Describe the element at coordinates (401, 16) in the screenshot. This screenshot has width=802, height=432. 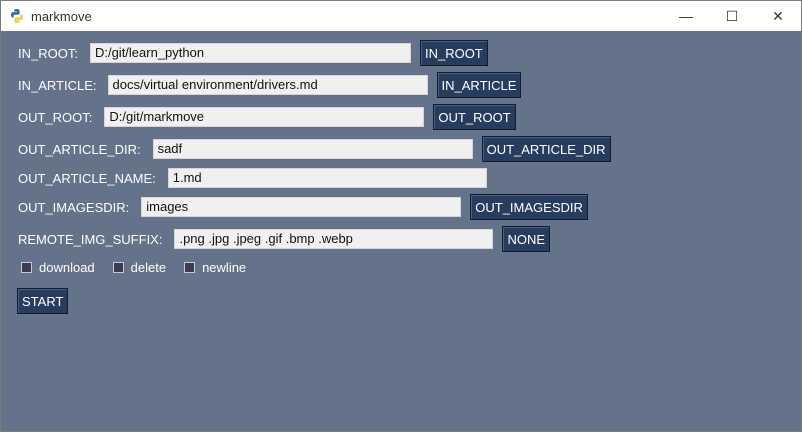
I see `title-bar: markmove — ☐ ✕` at that location.